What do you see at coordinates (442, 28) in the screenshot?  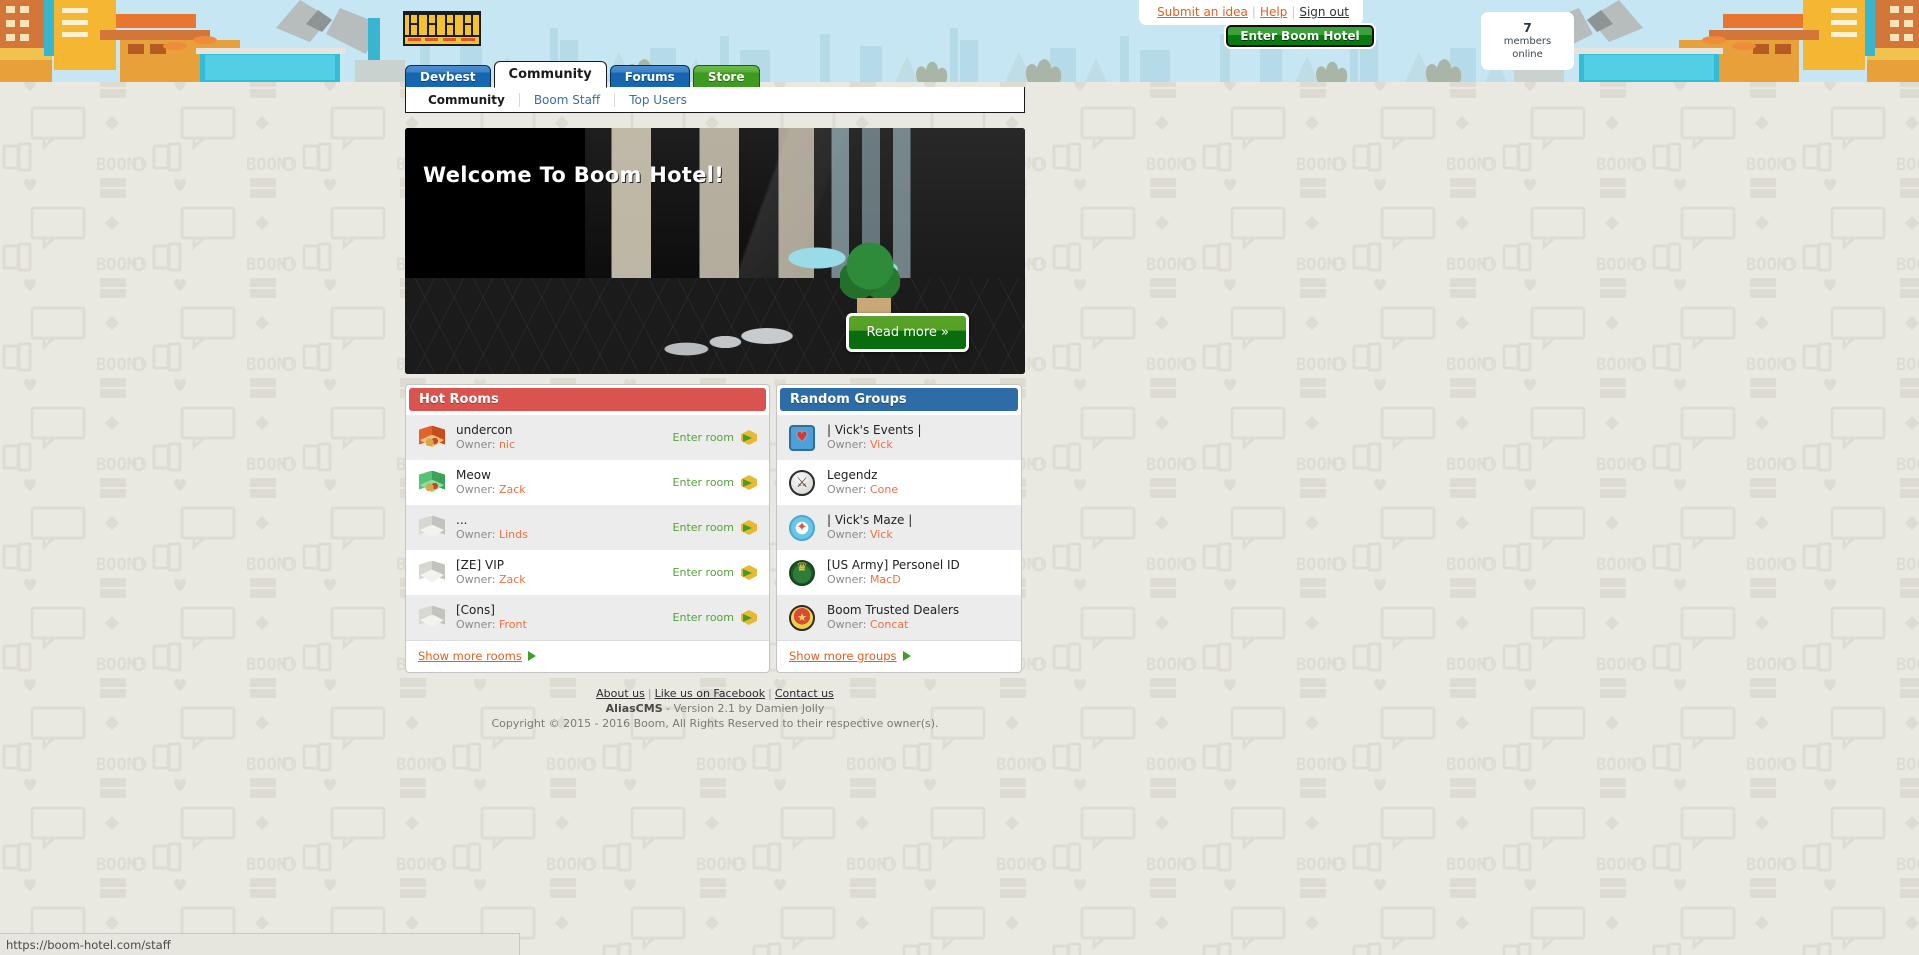 I see `boom-logo` at bounding box center [442, 28].